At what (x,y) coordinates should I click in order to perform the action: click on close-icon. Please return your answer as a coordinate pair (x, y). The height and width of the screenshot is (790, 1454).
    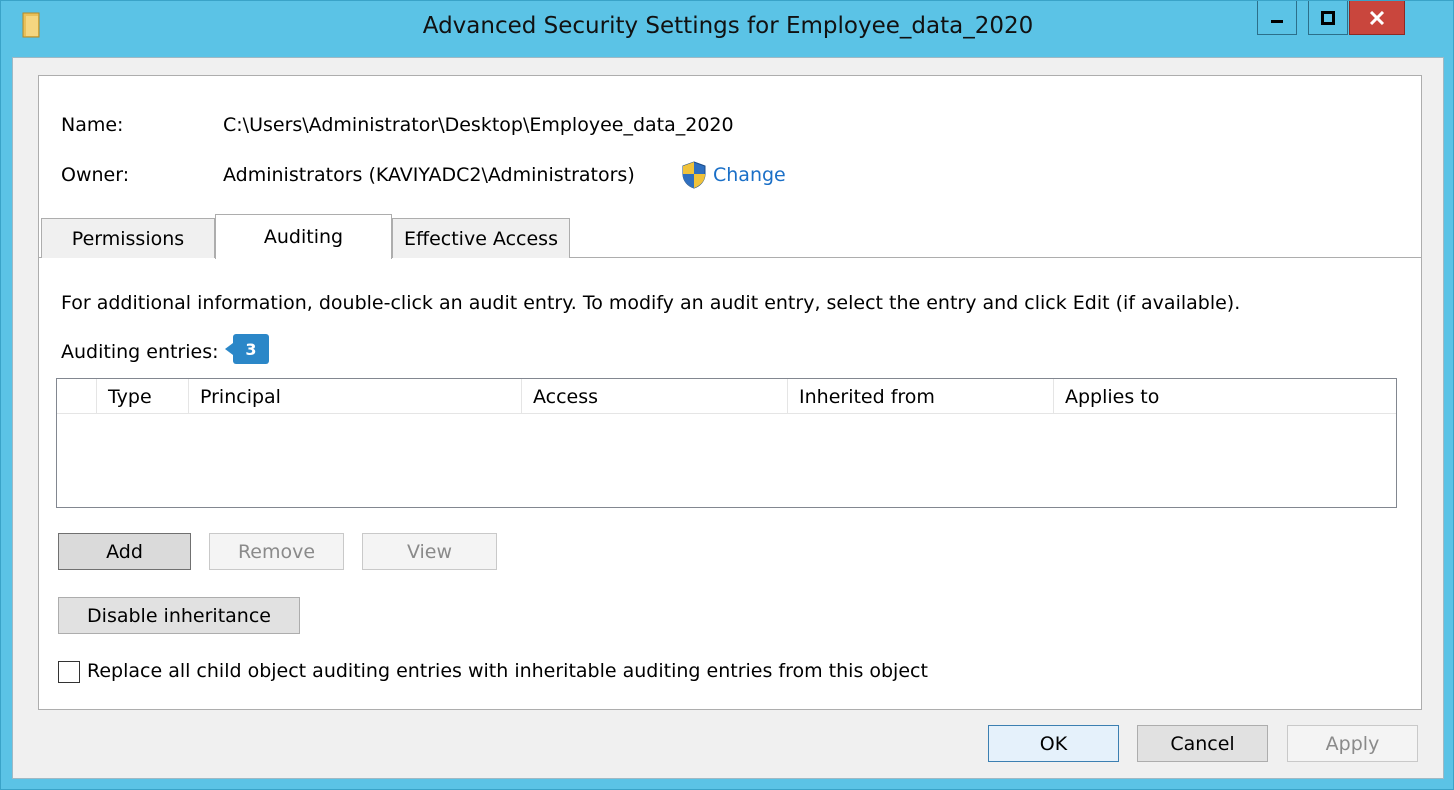
    Looking at the image, I should click on (1377, 17).